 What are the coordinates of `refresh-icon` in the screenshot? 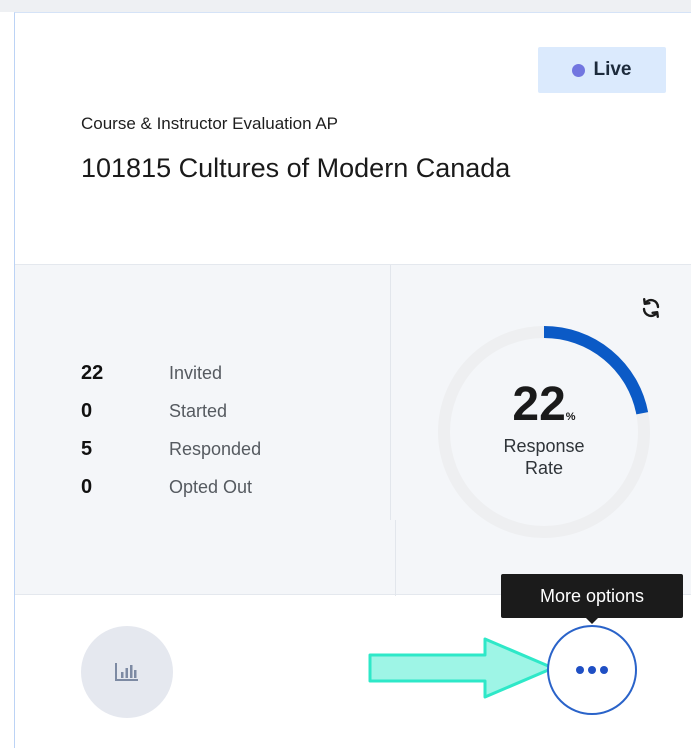 It's located at (651, 308).